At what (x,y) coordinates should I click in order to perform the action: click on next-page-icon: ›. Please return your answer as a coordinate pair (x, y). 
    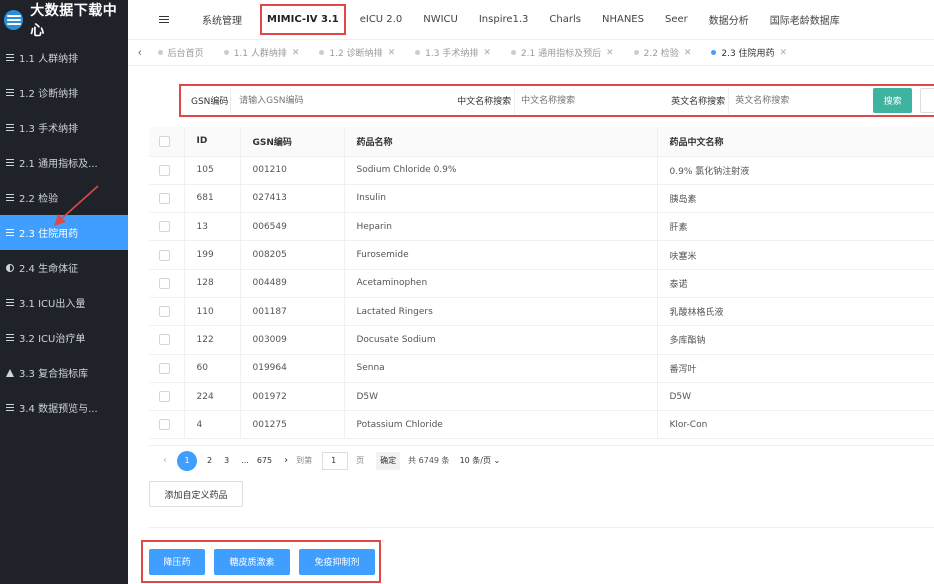
    Looking at the image, I should click on (286, 460).